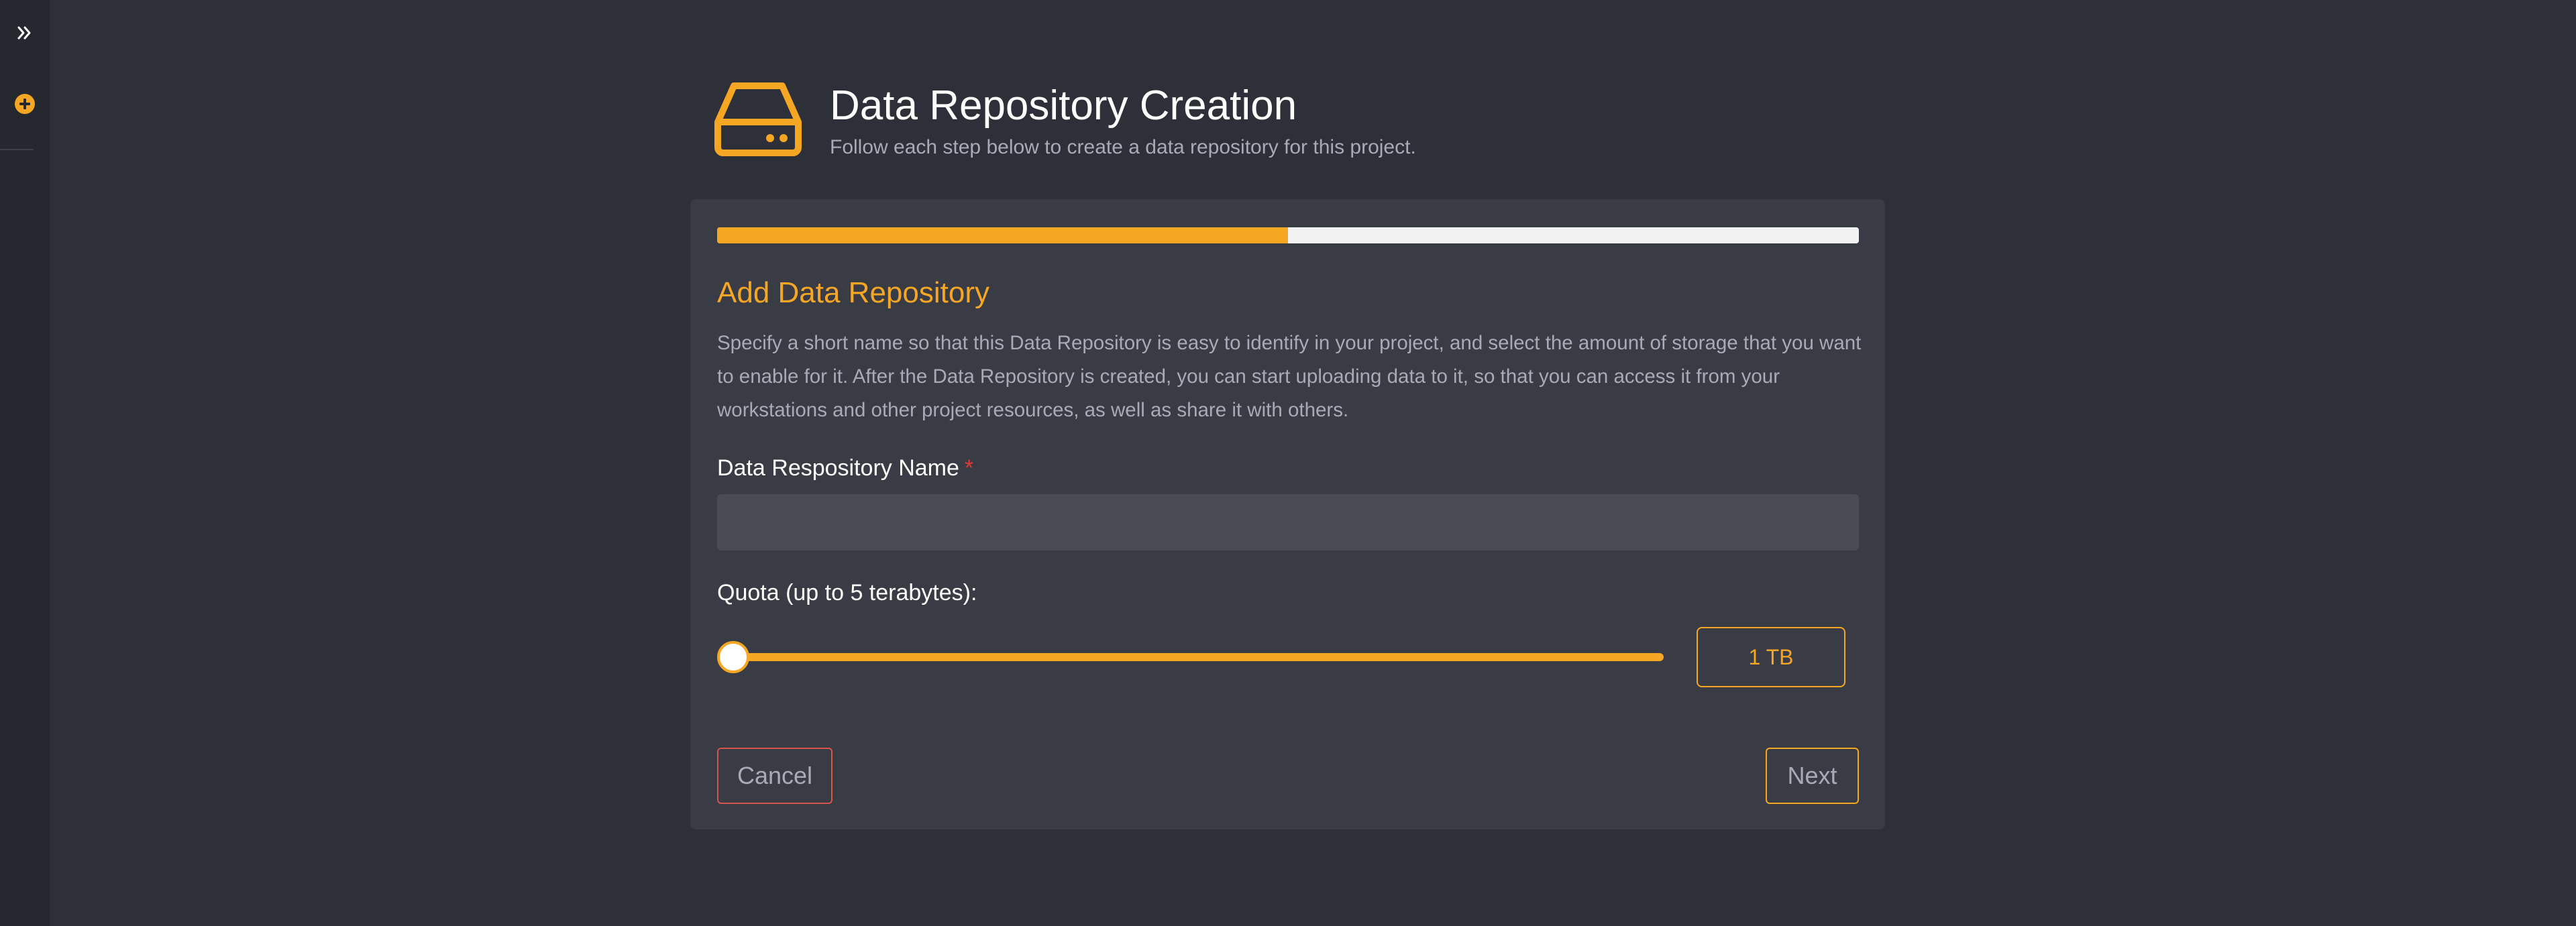  What do you see at coordinates (1190, 657) in the screenshot?
I see `quota-slider-track` at bounding box center [1190, 657].